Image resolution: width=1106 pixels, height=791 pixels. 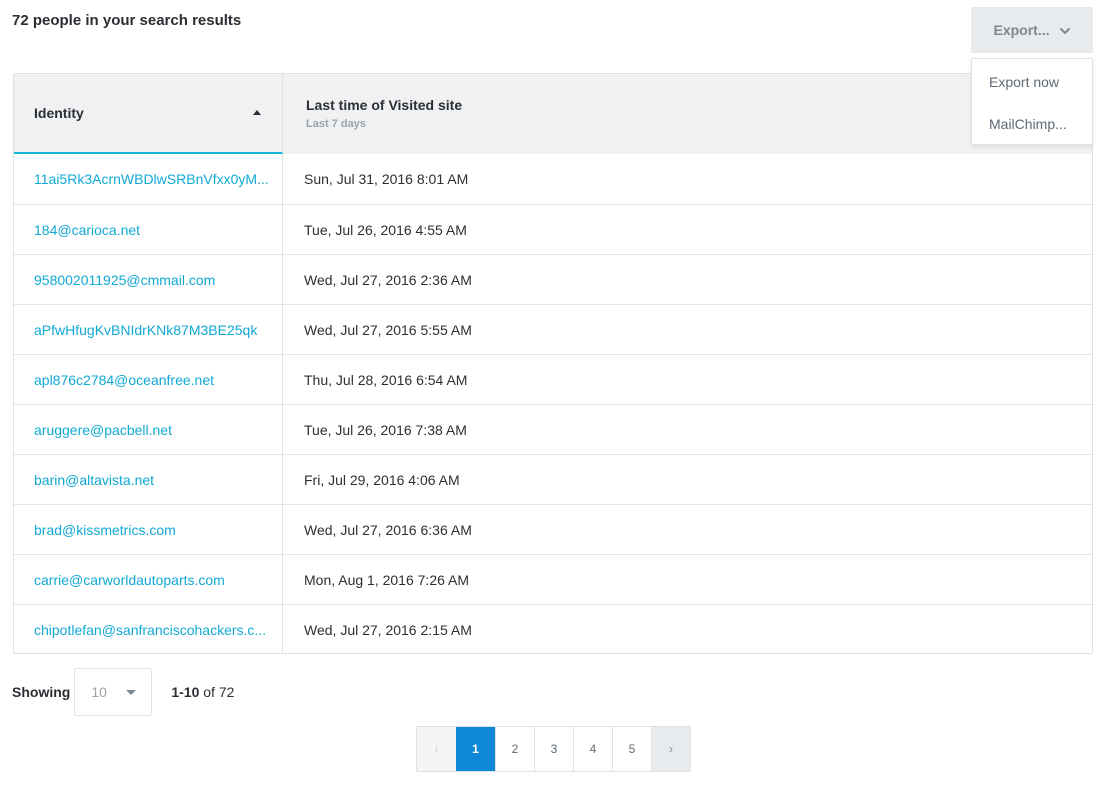 What do you see at coordinates (124, 380) in the screenshot?
I see `identity-link: apl876c2784@oceanfree.net` at bounding box center [124, 380].